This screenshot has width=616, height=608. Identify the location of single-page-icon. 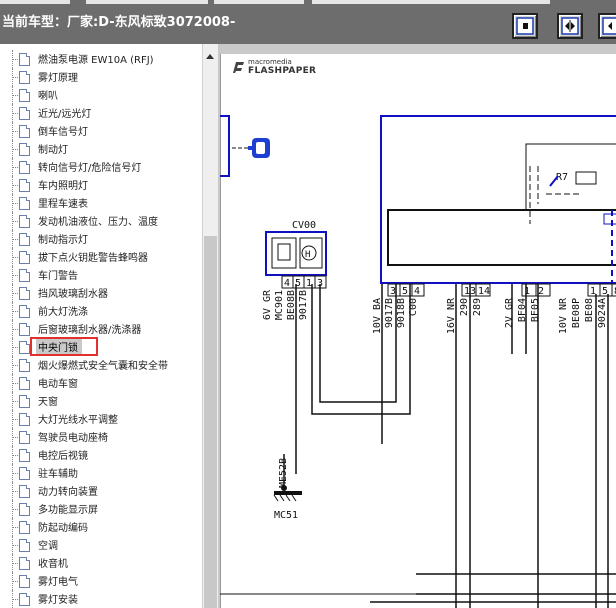
(525, 26).